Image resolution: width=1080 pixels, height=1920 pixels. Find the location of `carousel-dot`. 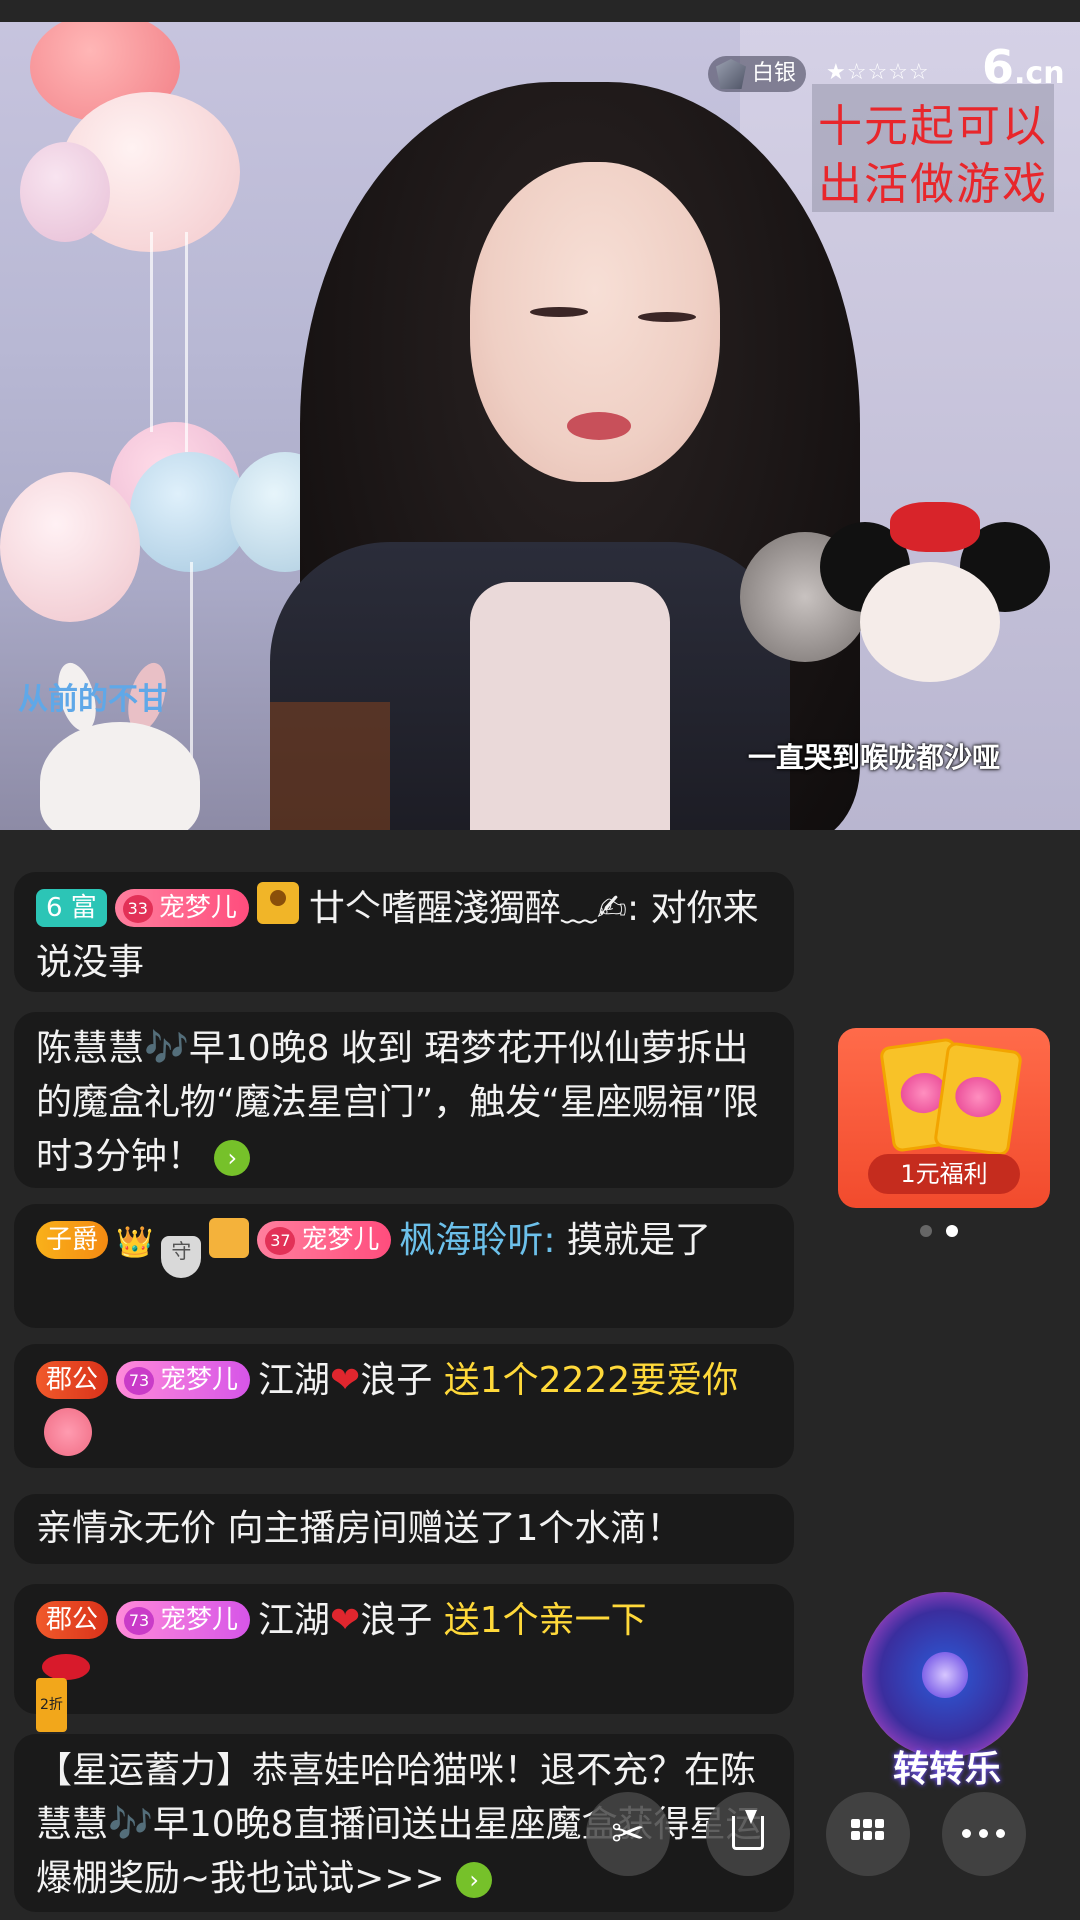

carousel-dot is located at coordinates (926, 1231).